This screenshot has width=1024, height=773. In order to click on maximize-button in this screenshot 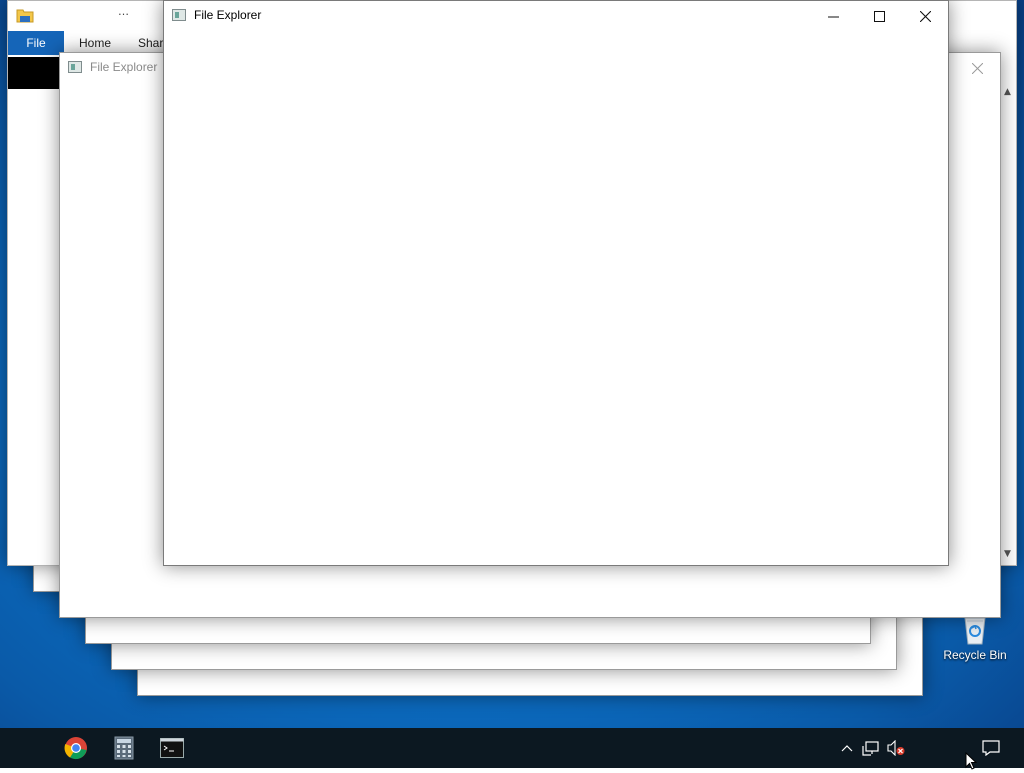, I will do `click(879, 16)`.